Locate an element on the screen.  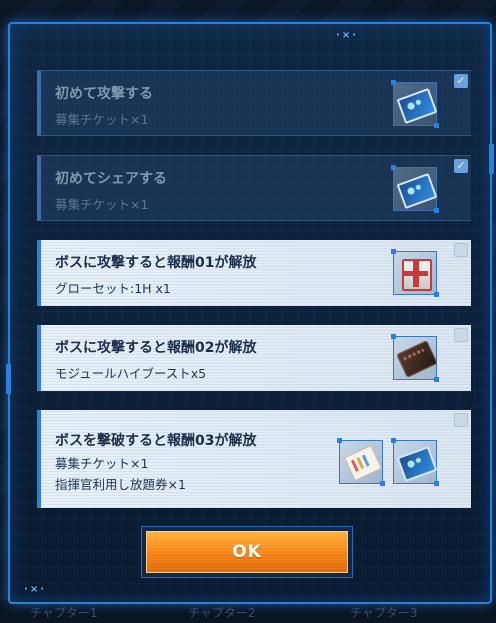
right-edge-notch is located at coordinates (491, 159).